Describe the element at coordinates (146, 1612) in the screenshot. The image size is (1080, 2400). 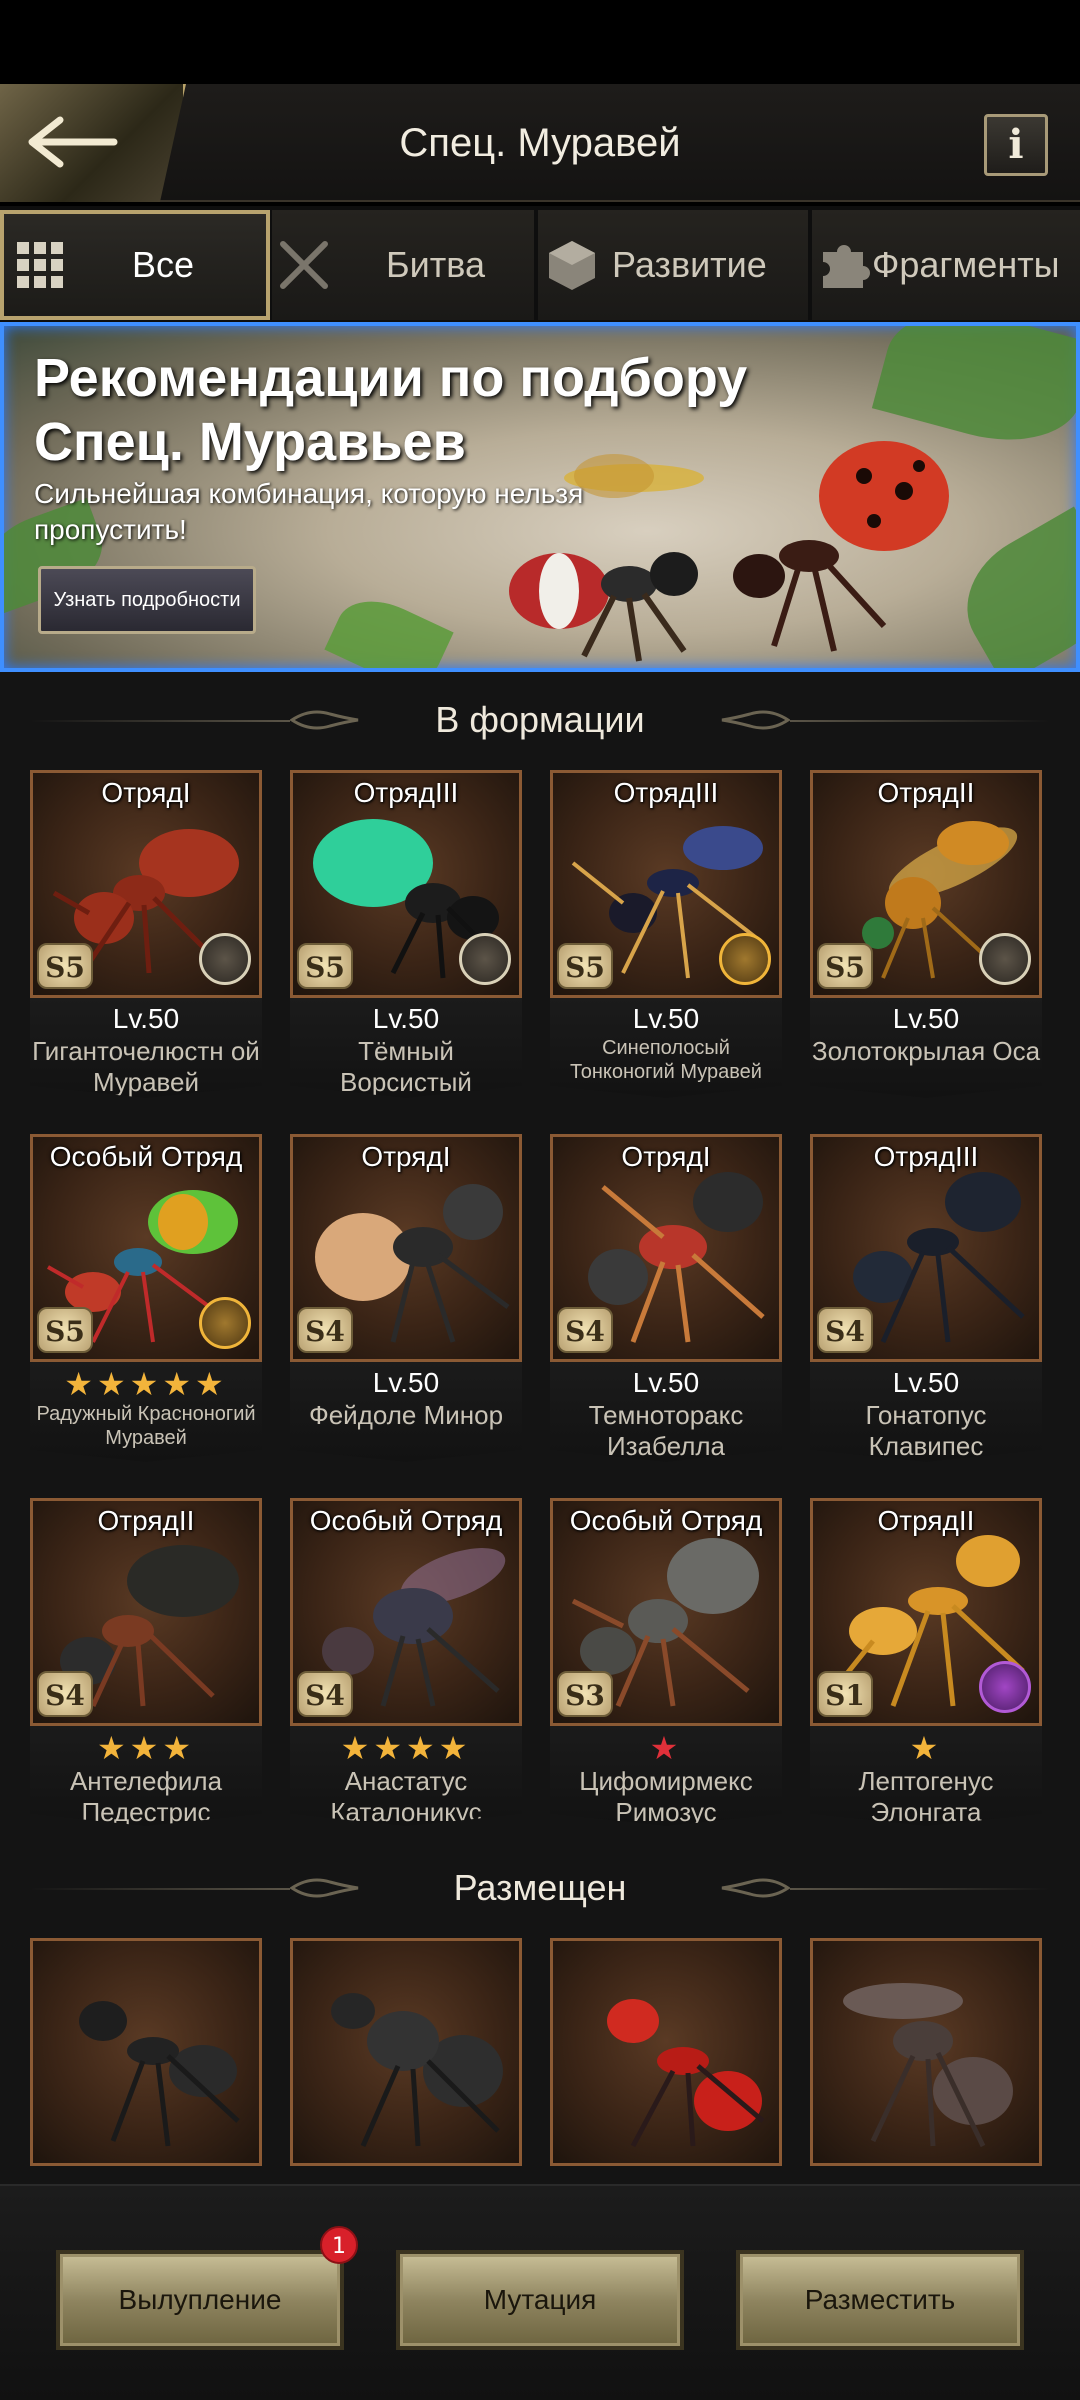
I see `ant-portrait: ОтрядII S4` at that location.